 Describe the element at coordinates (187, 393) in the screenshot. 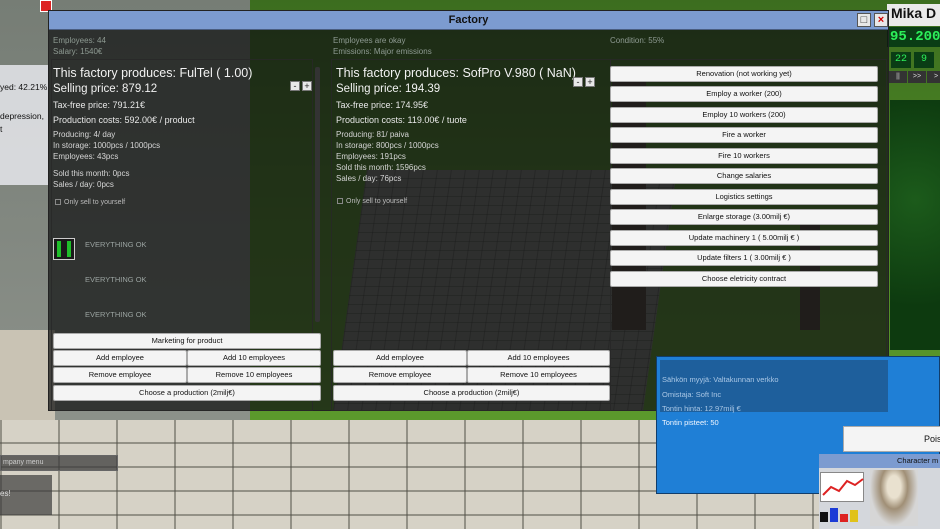

I see `product1-choose-production-button: Choose a production (2milj€)` at that location.